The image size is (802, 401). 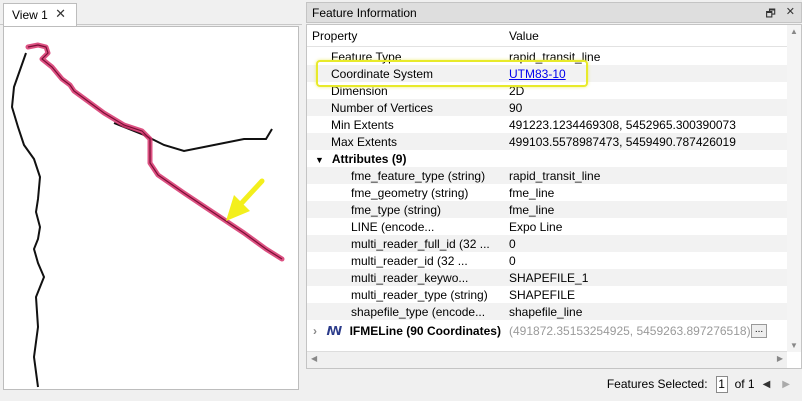 I want to click on row-property: fme_feature_type (string), so click(x=418, y=175).